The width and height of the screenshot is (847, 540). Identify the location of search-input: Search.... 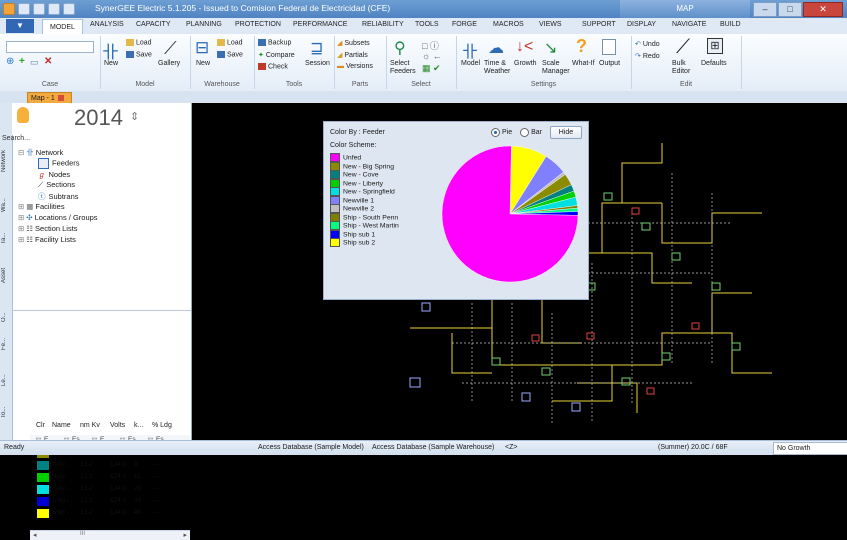
(16, 138).